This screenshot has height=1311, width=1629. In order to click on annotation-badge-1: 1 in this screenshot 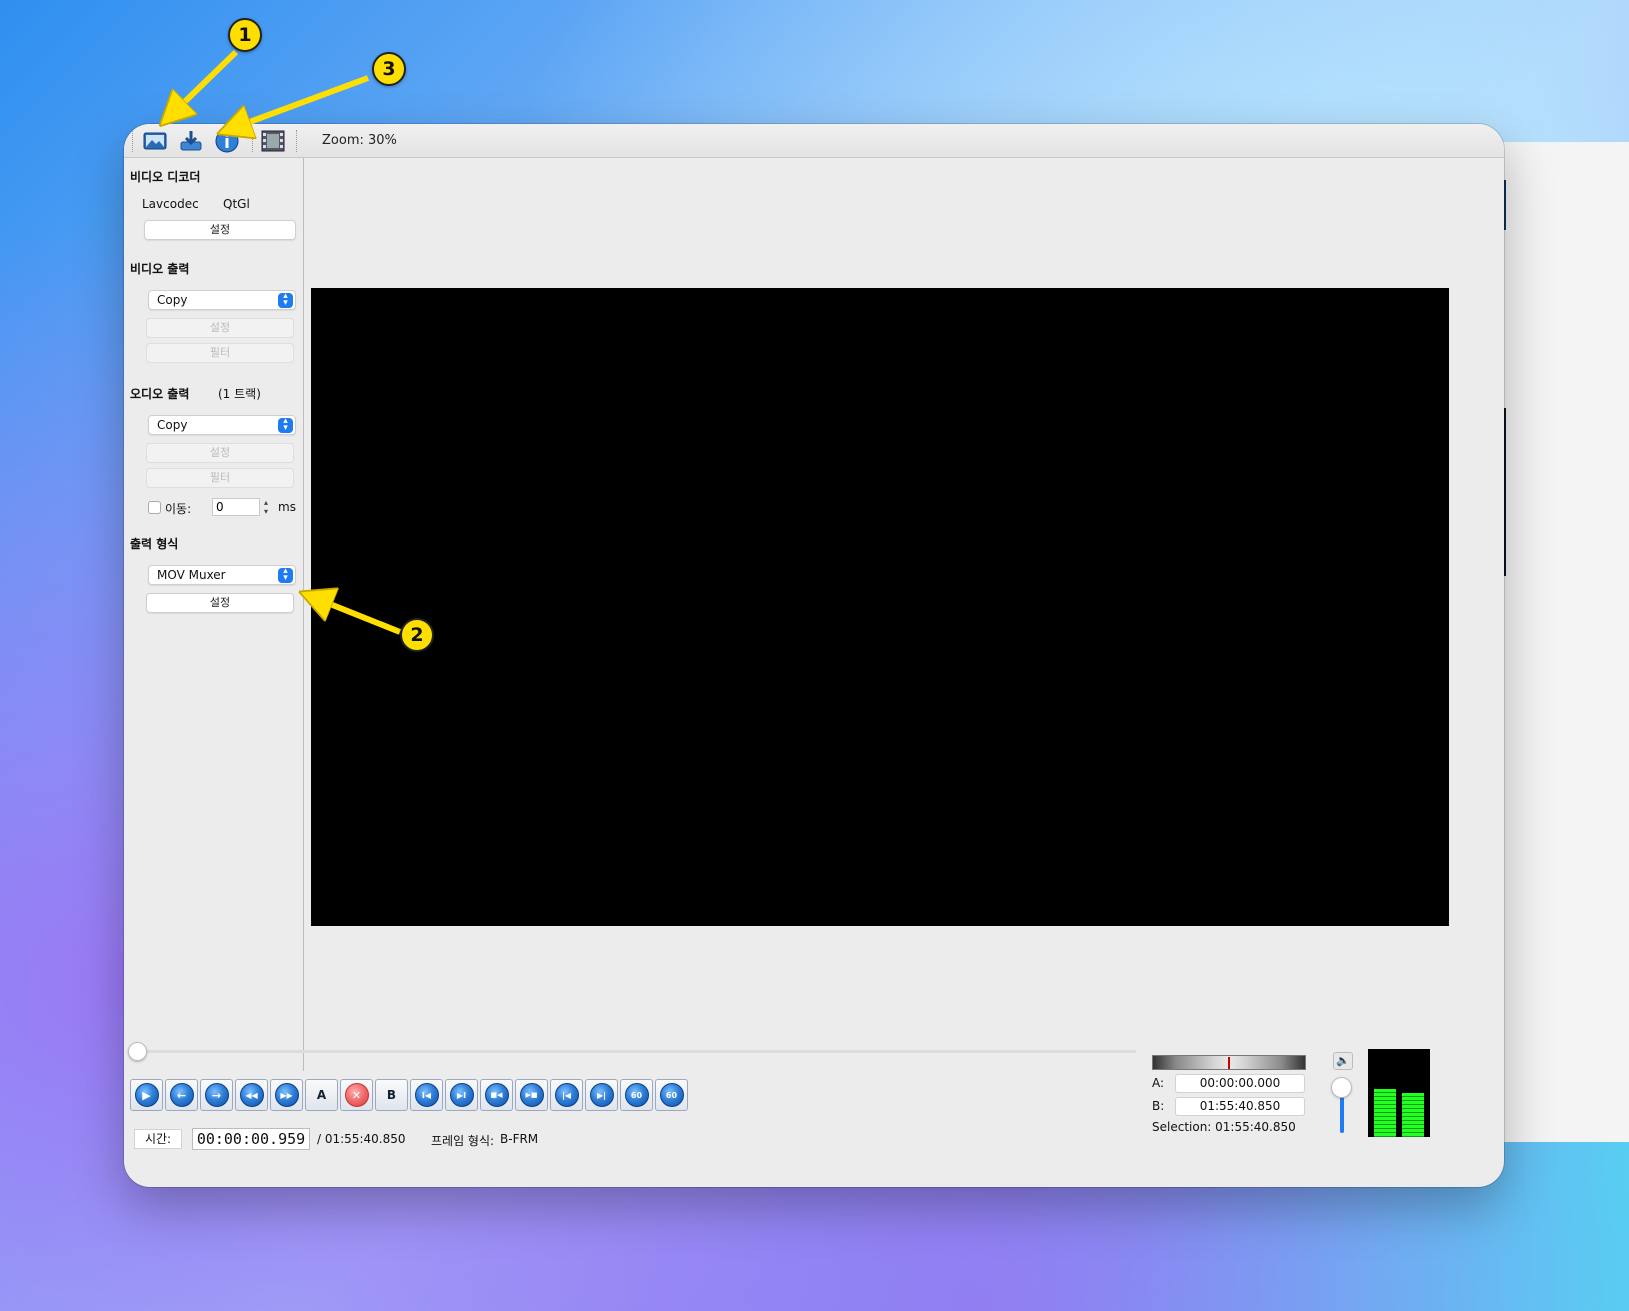, I will do `click(245, 35)`.